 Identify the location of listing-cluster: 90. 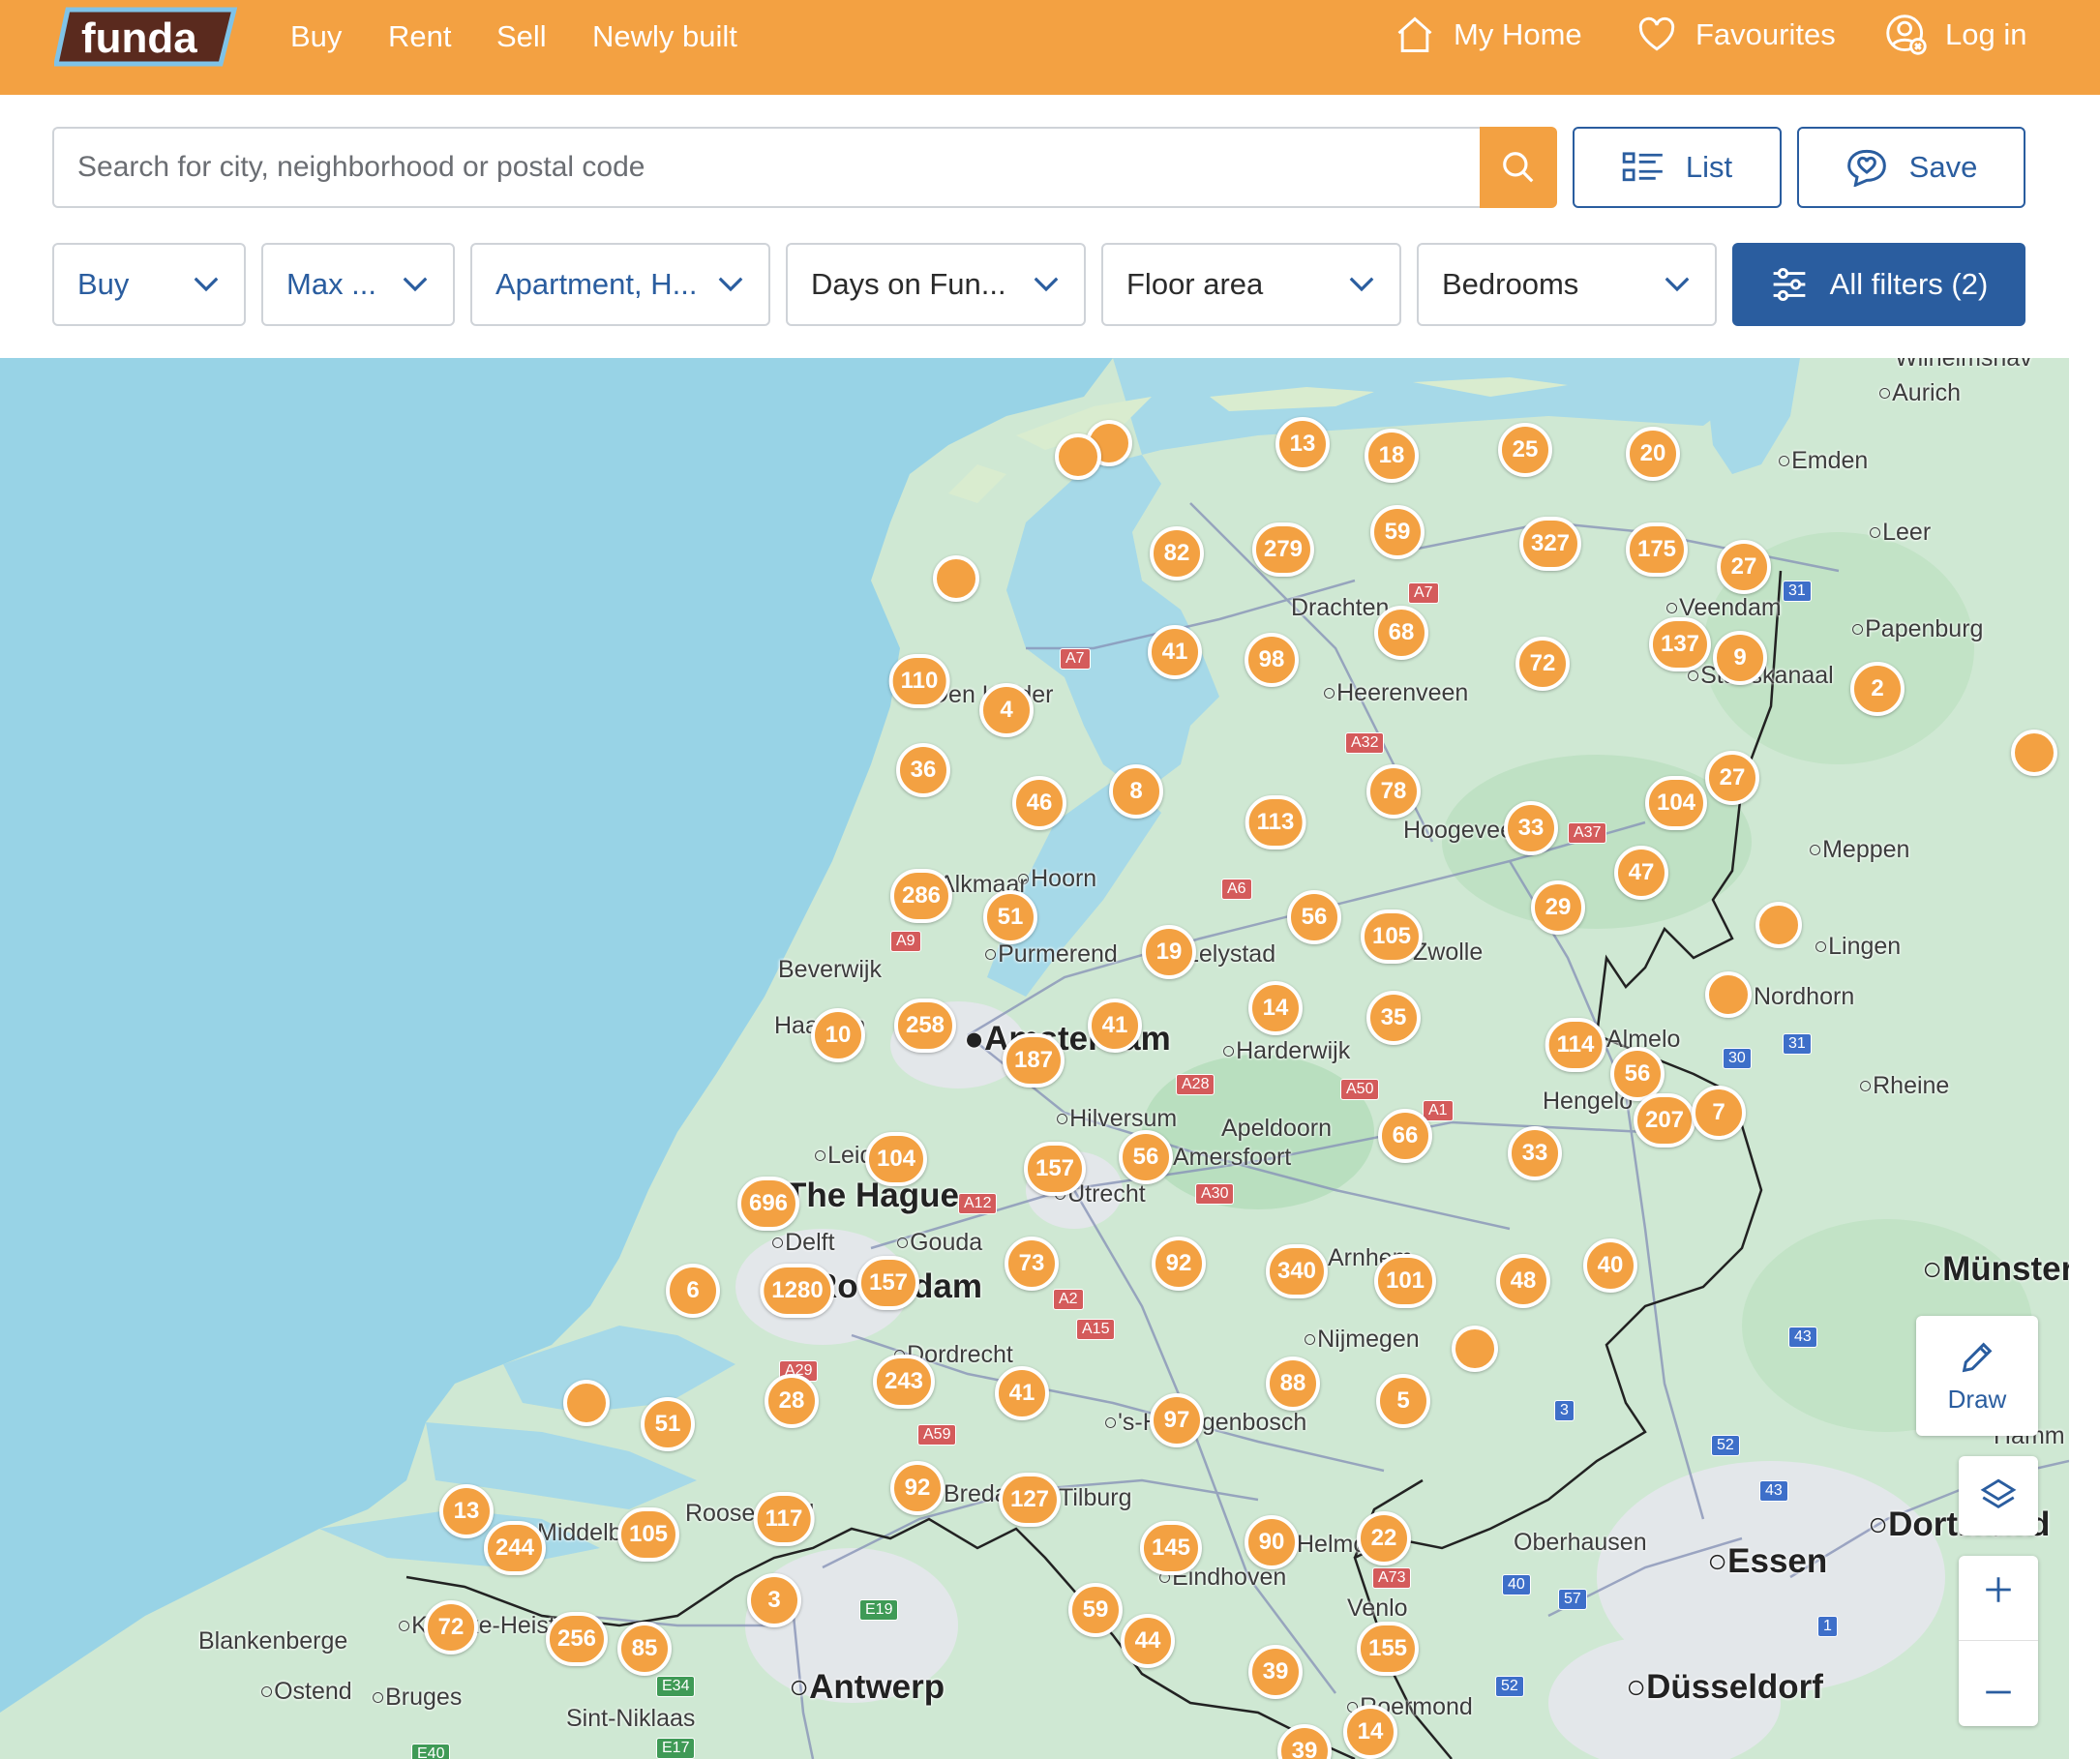
(1272, 1542).